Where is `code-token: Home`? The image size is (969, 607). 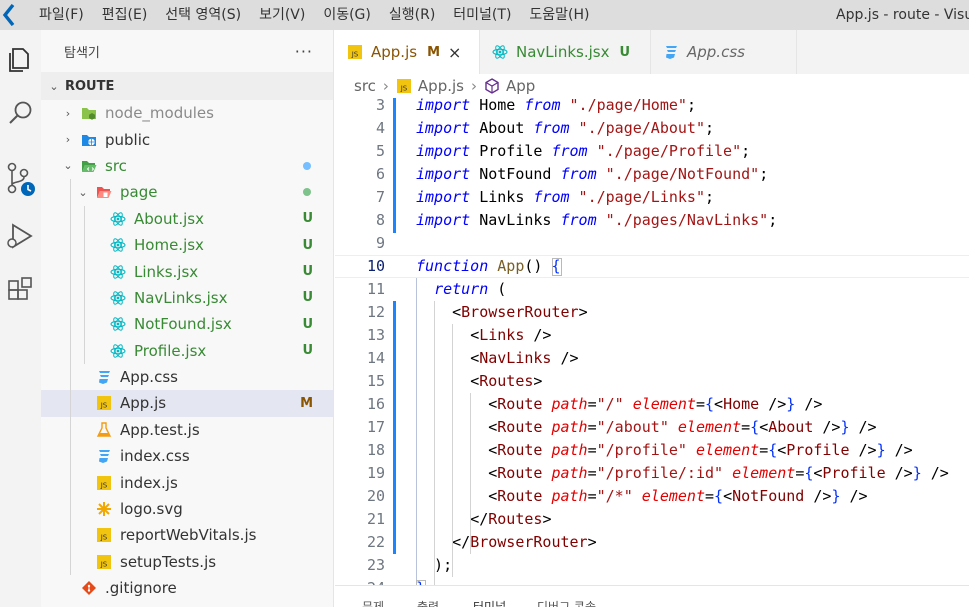
code-token: Home is located at coordinates (497, 106).